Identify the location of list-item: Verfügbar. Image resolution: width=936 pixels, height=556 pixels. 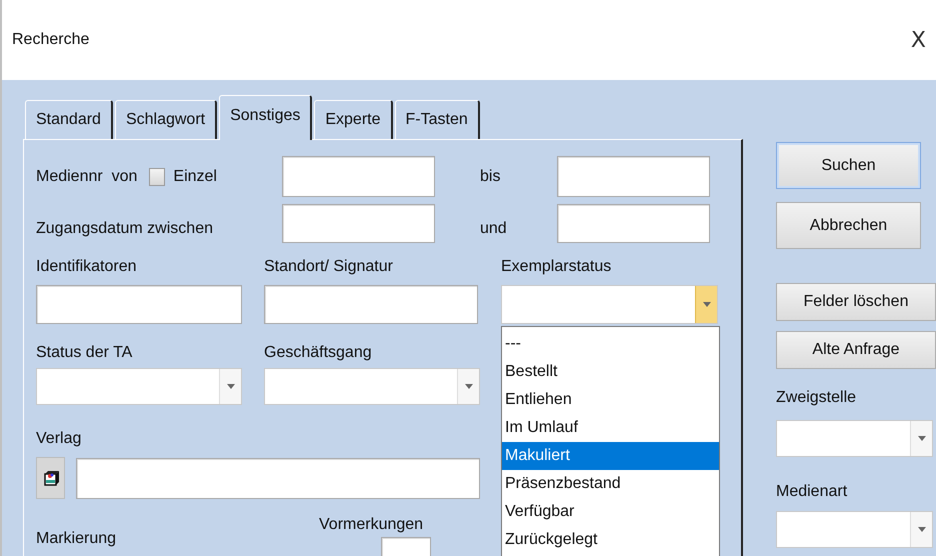
(610, 512).